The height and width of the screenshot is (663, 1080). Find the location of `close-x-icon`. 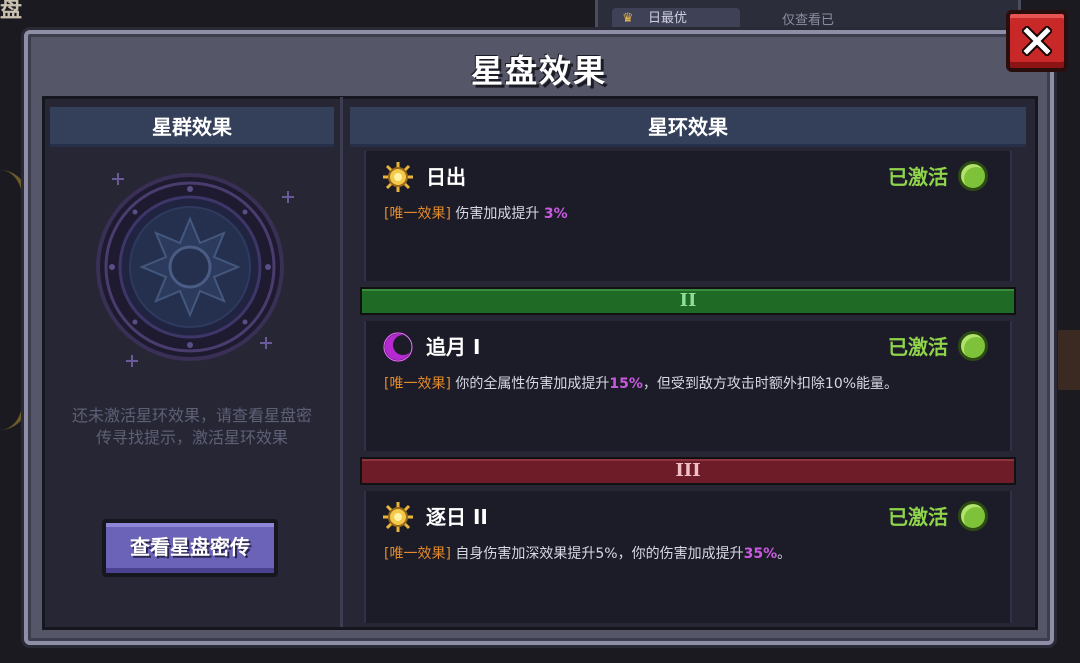

close-x-icon is located at coordinates (1037, 41).